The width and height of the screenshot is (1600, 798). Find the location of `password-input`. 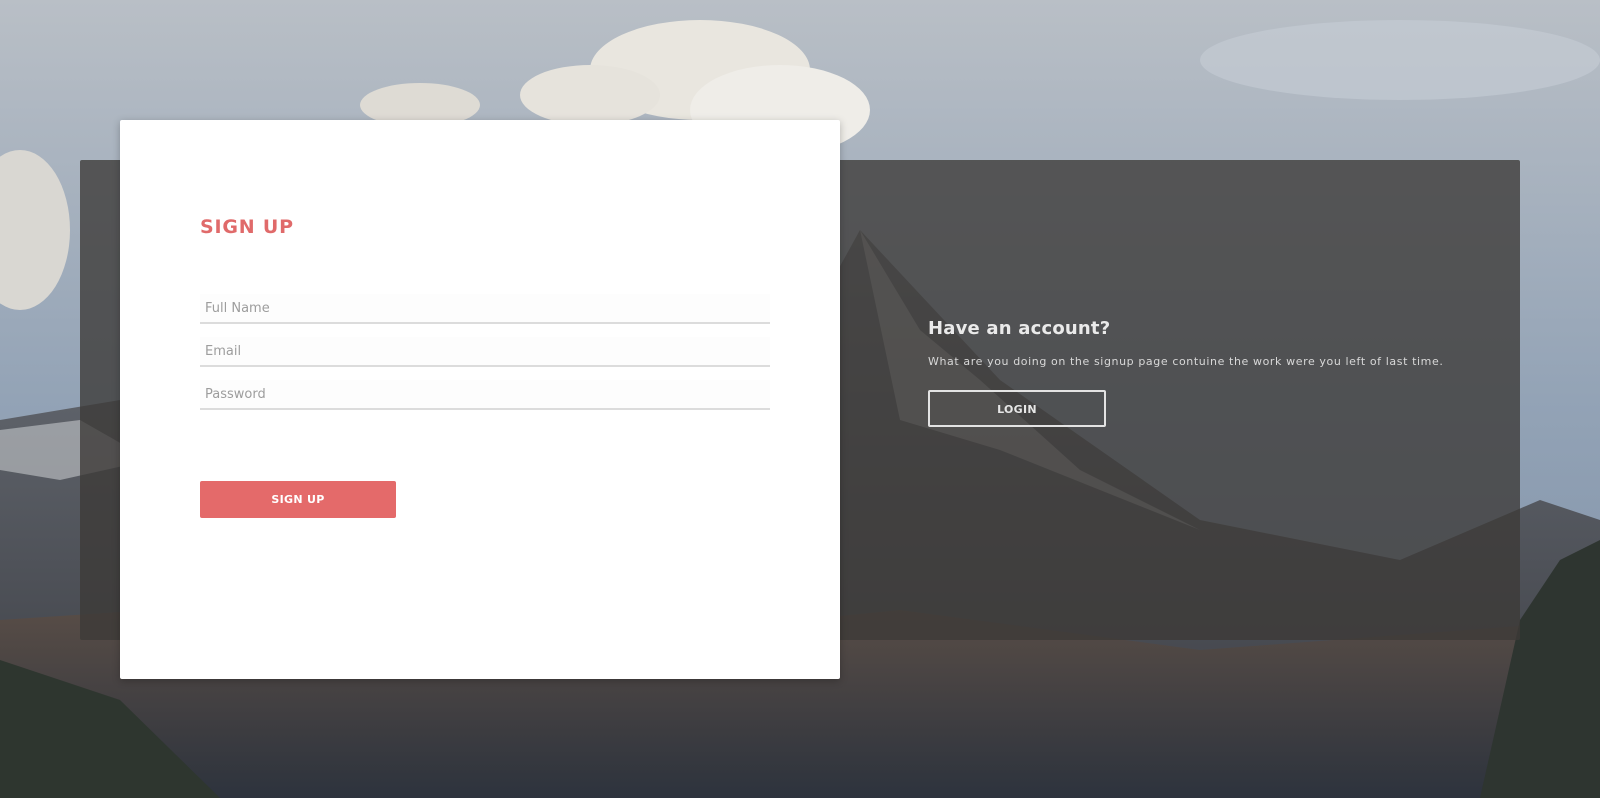

password-input is located at coordinates (485, 395).